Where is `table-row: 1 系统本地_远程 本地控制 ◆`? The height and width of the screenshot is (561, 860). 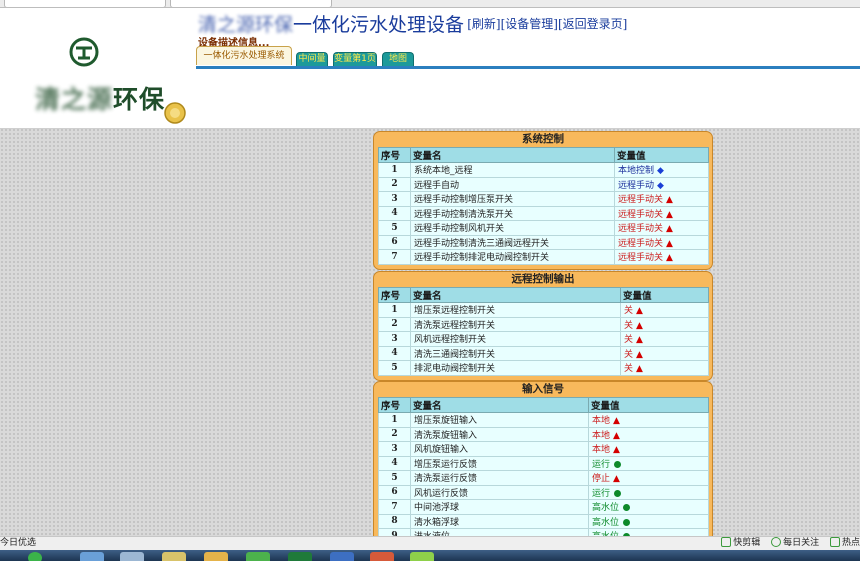
table-row: 1 系统本地_远程 本地控制 ◆ is located at coordinates (543, 170).